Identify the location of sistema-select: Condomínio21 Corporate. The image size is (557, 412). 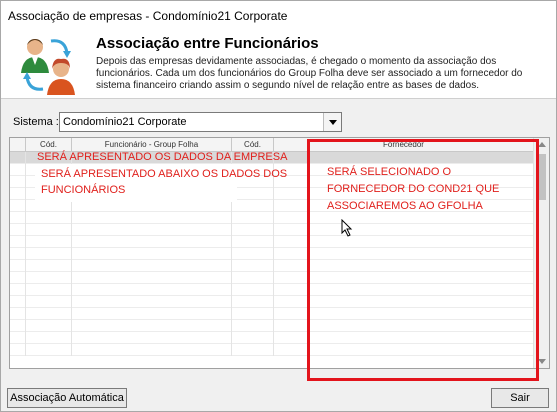
(200, 122).